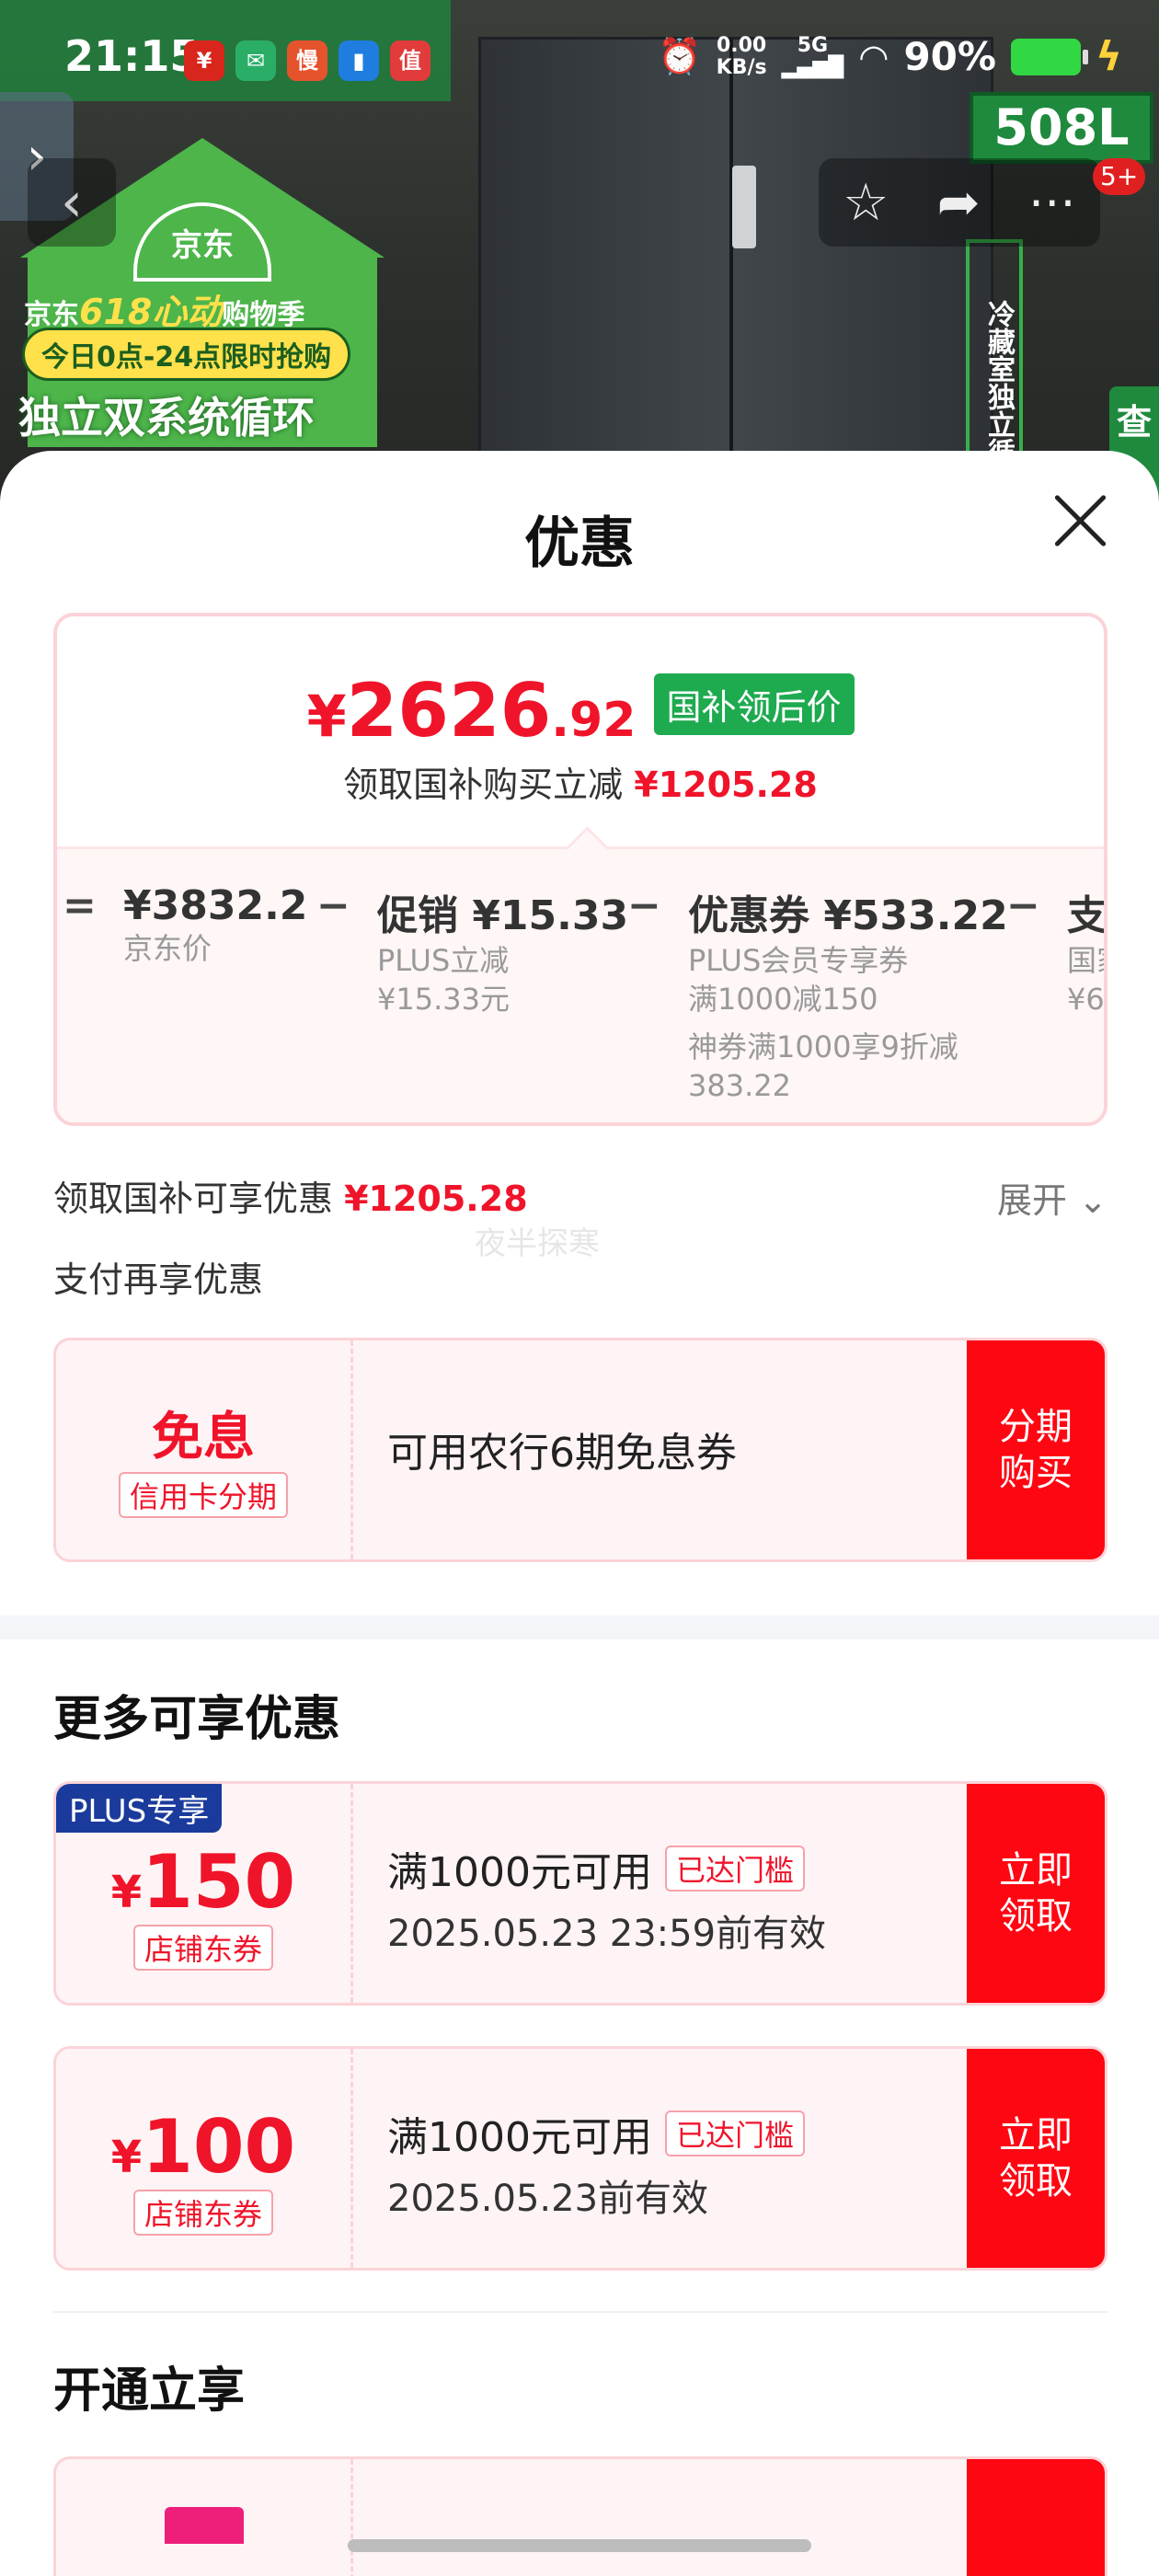 This screenshot has width=1159, height=2576. I want to click on subsidy-discount-line: 领取国补可享优惠 ¥1205.28, so click(290, 1199).